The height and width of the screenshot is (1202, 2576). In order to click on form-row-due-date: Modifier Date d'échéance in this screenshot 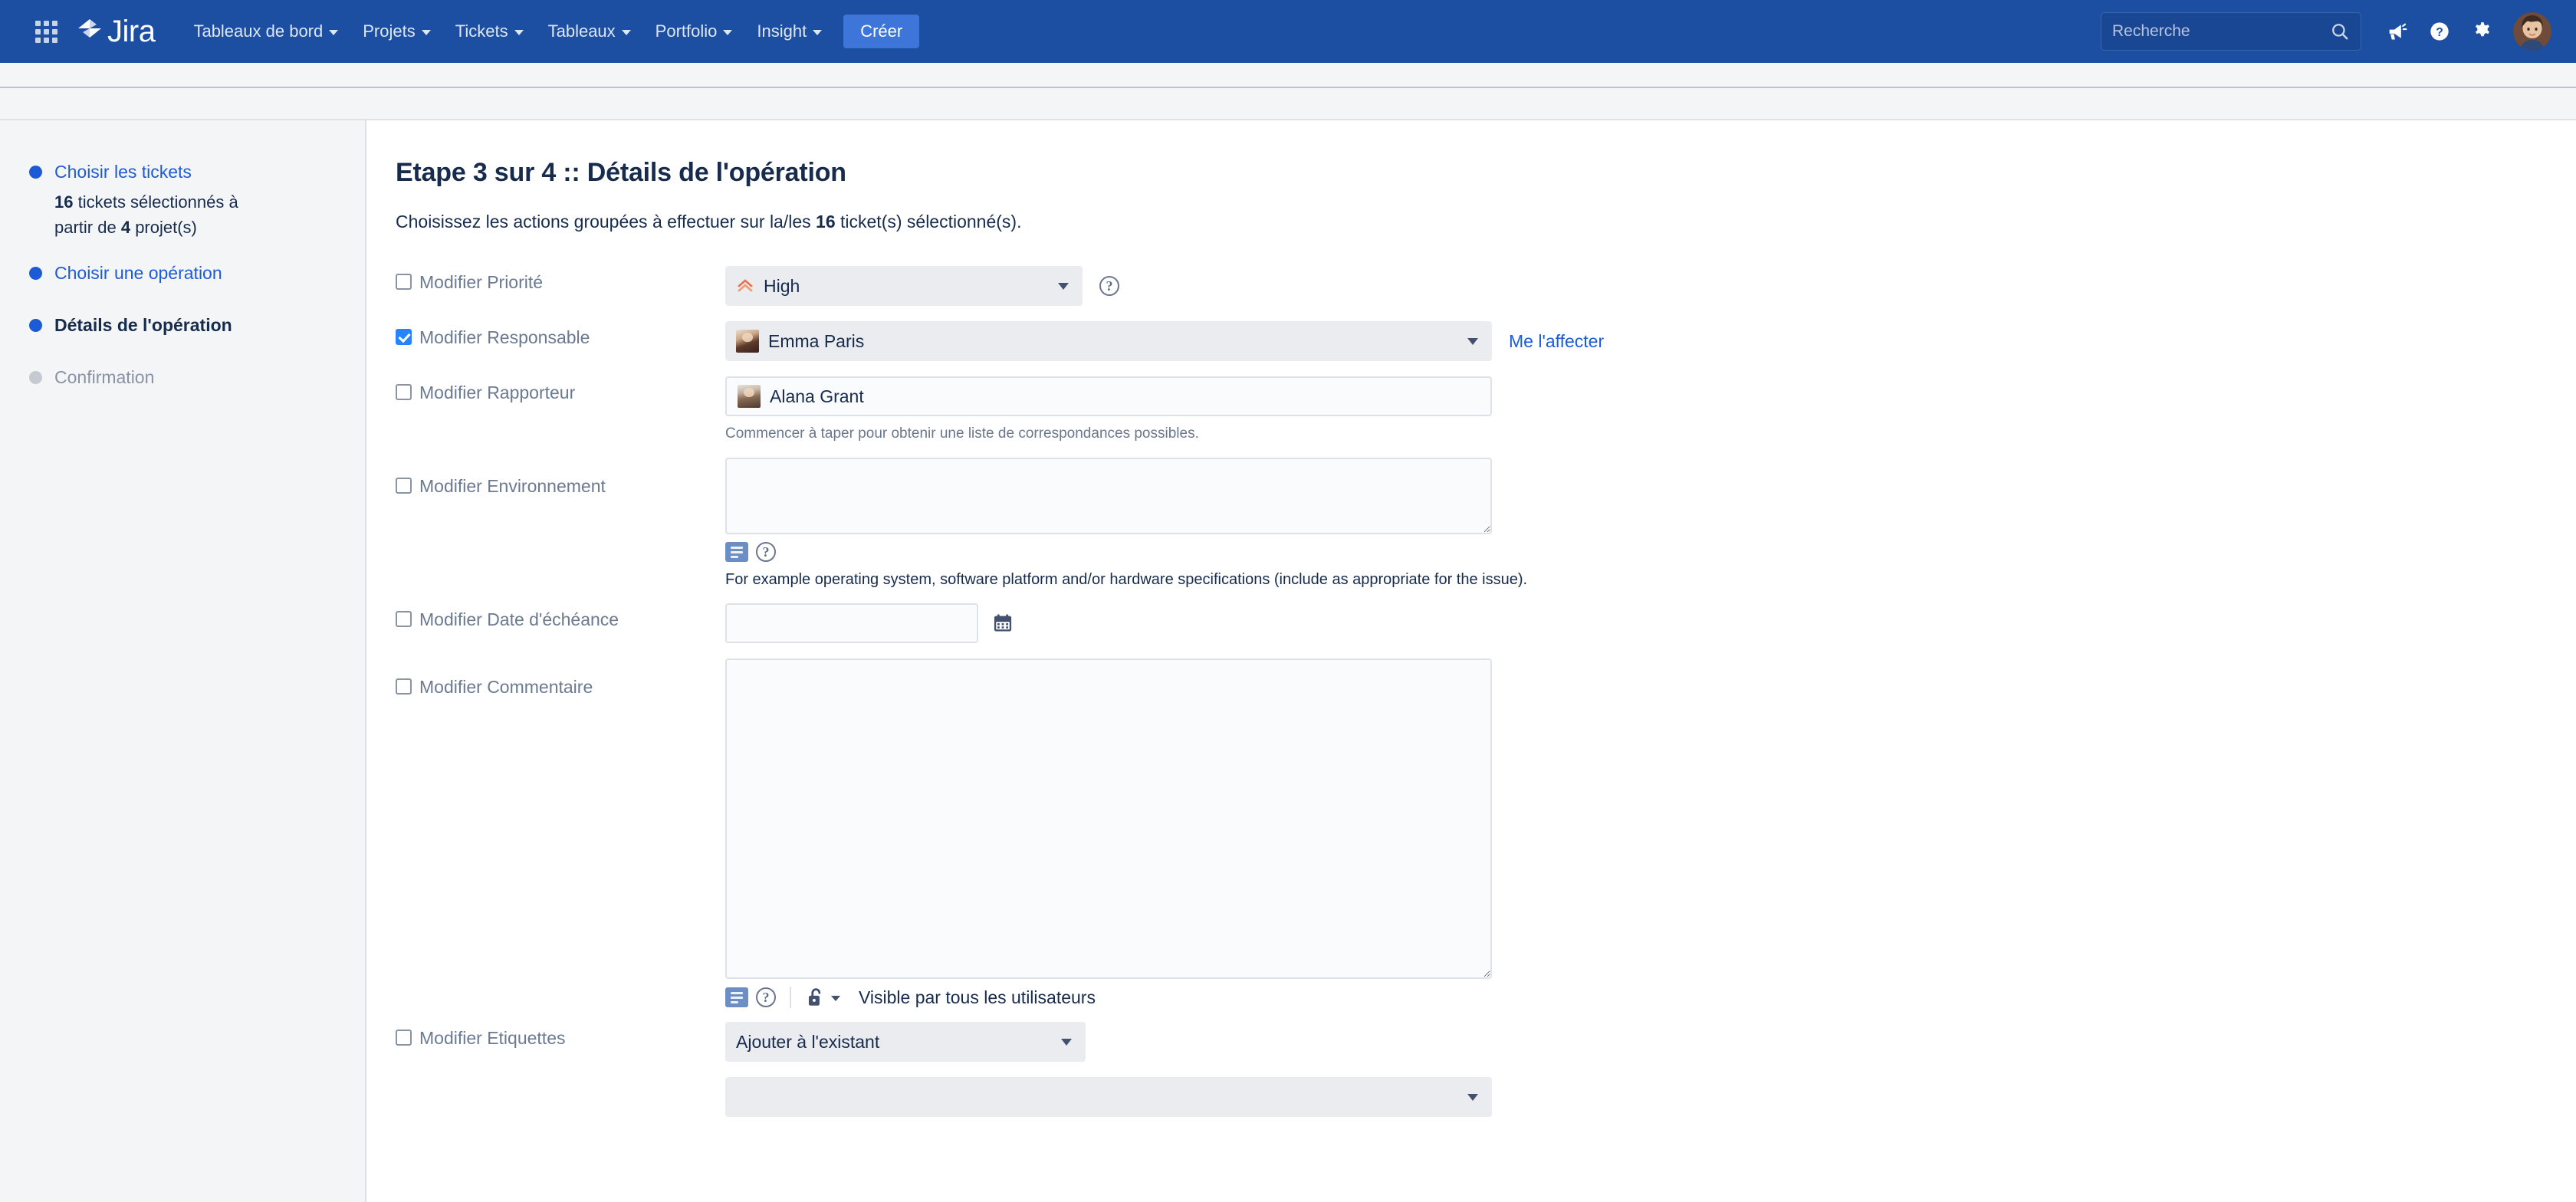, I will do `click(1486, 623)`.